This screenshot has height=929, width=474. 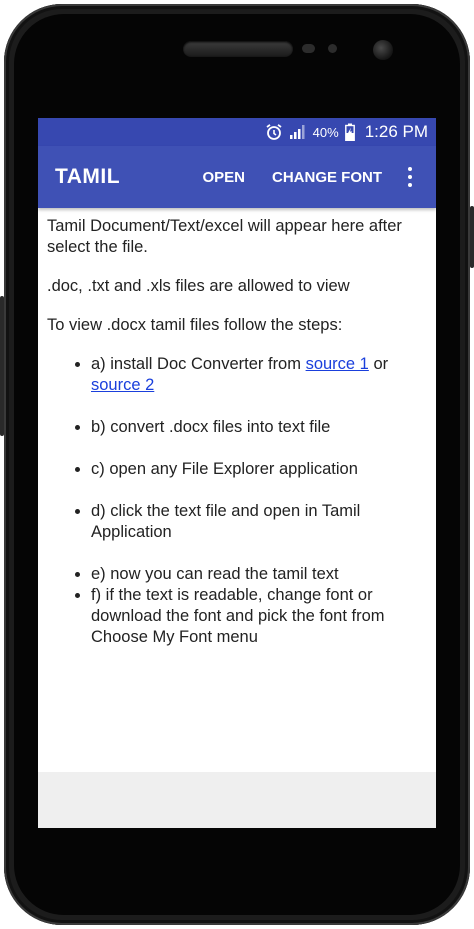 What do you see at coordinates (122, 385) in the screenshot?
I see `source-2-link: source 2` at bounding box center [122, 385].